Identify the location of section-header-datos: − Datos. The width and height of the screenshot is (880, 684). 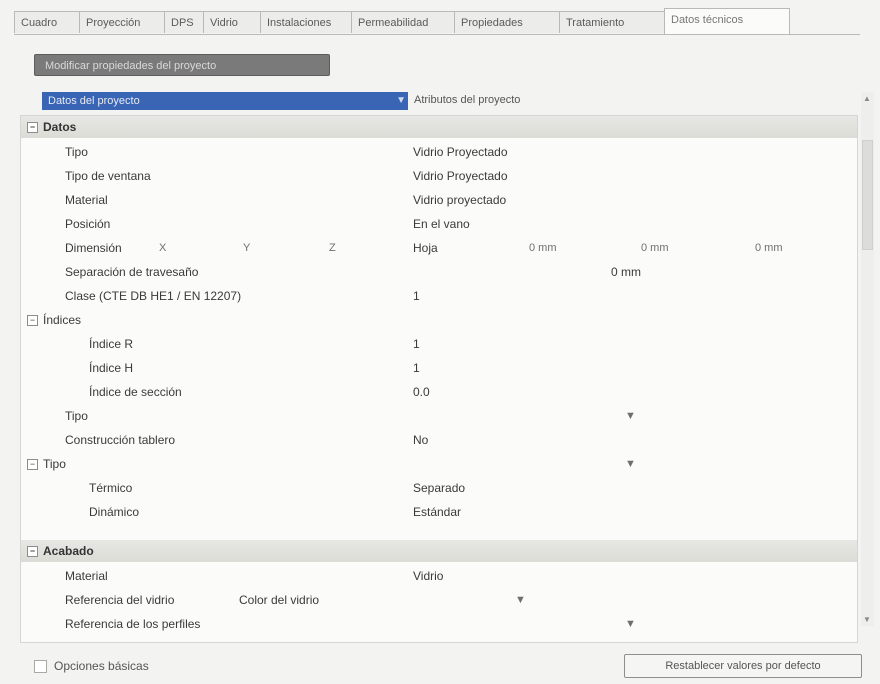
(439, 127).